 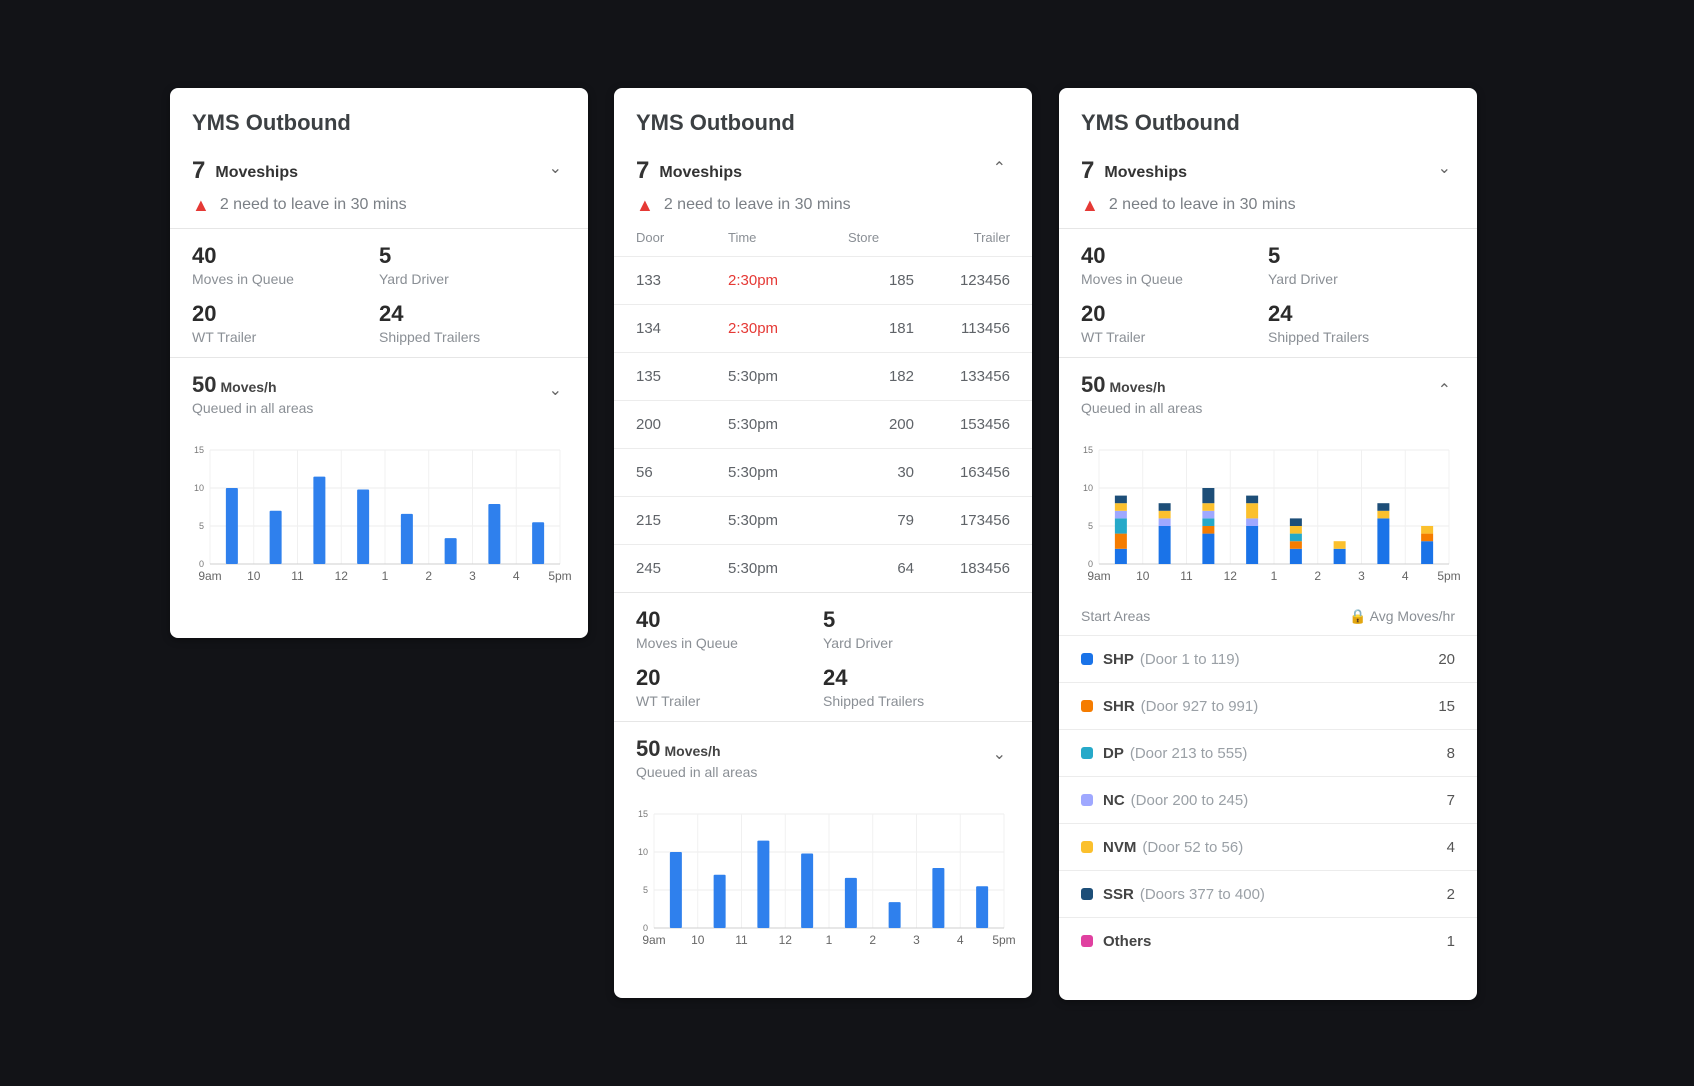 I want to click on moveships-header: 7 Moveships ⌃, so click(x=823, y=164).